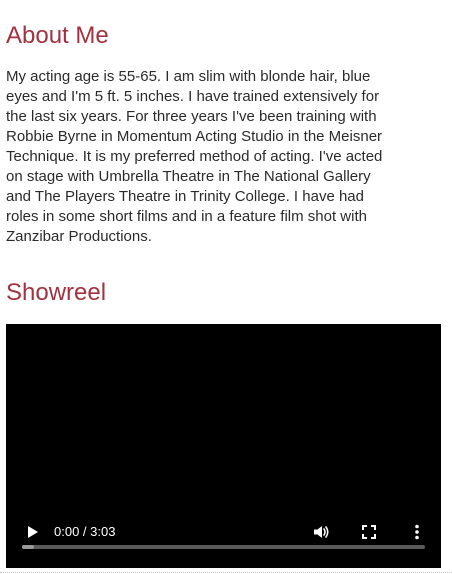  Describe the element at coordinates (32, 532) in the screenshot. I see `play-icon` at that location.